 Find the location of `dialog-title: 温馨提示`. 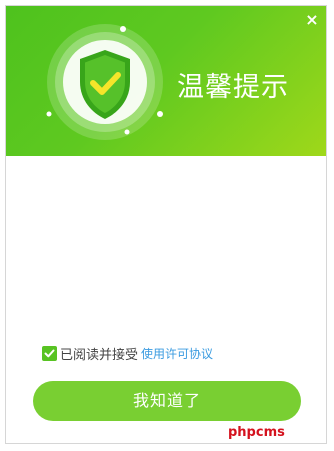

dialog-title: 温馨提示 is located at coordinates (233, 87).